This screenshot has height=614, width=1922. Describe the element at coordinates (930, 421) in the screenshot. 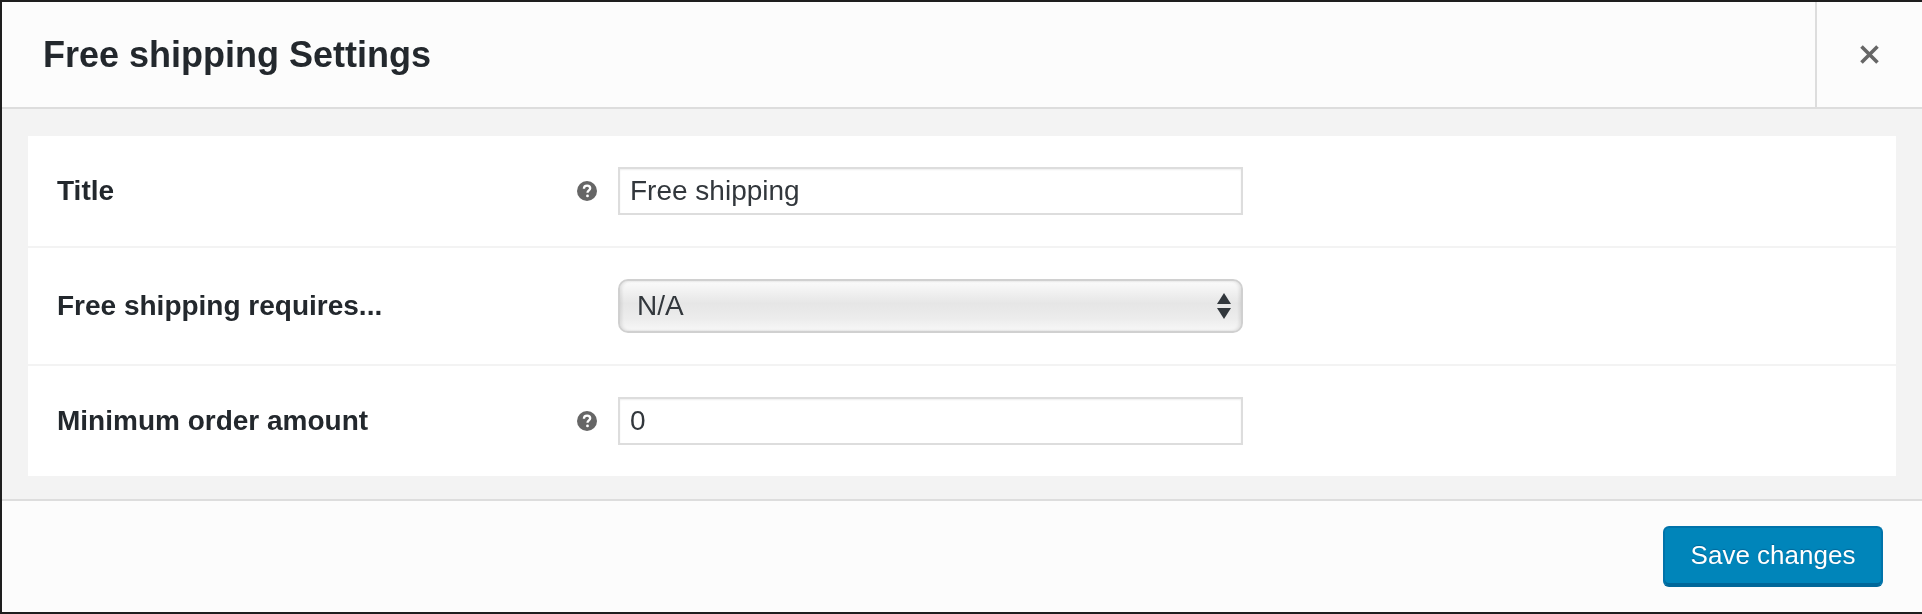

I see `text-field: 0` at that location.